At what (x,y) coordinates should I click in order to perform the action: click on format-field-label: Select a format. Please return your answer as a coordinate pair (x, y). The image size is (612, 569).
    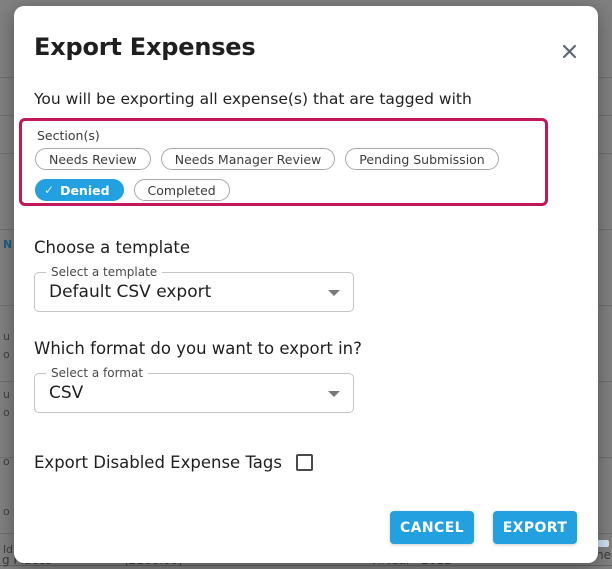
    Looking at the image, I should click on (97, 373).